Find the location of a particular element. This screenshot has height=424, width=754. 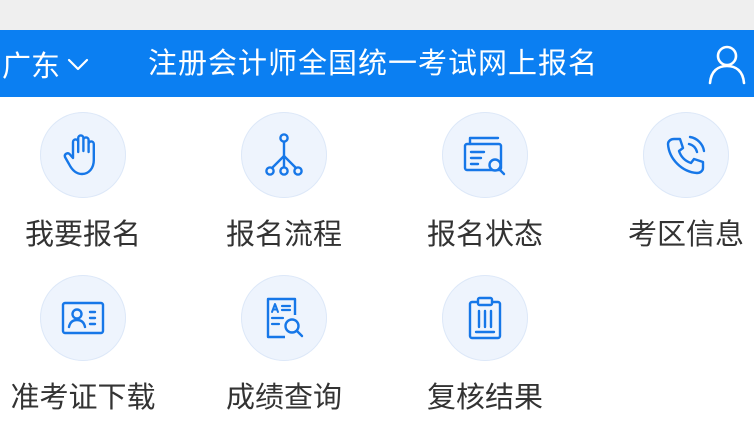

menu-item-exam-area-info: 考区信息 is located at coordinates (680, 177).